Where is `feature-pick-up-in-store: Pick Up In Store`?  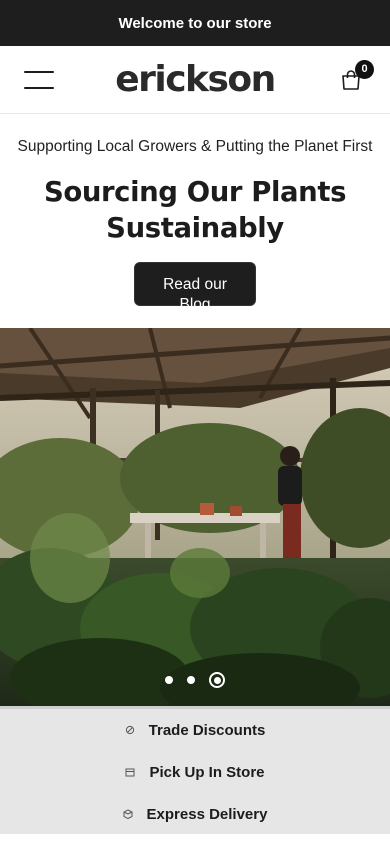 feature-pick-up-in-store: Pick Up In Store is located at coordinates (195, 772).